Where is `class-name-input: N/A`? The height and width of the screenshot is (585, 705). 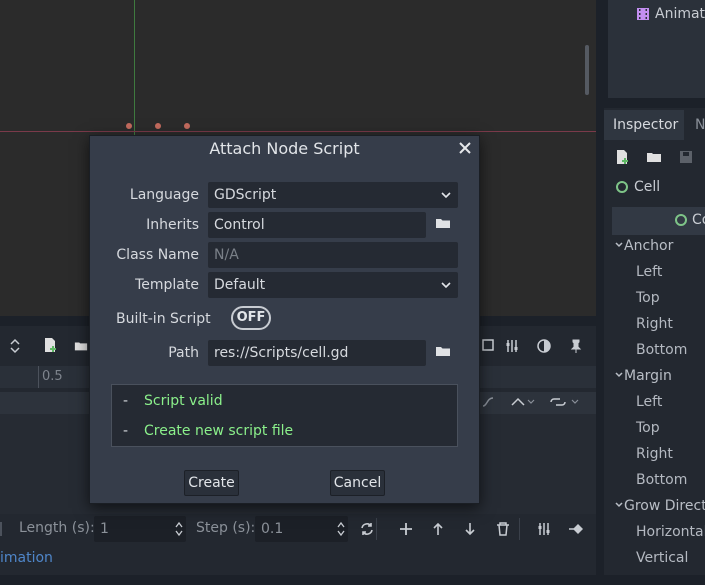
class-name-input: N/A is located at coordinates (333, 255).